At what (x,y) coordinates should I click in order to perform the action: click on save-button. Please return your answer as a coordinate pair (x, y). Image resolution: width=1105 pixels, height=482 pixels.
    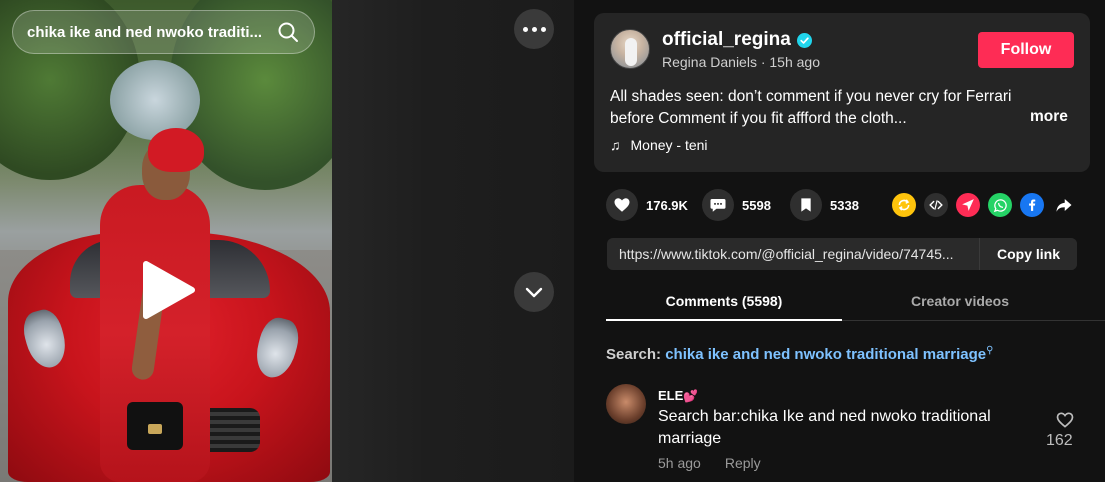
    Looking at the image, I should click on (806, 205).